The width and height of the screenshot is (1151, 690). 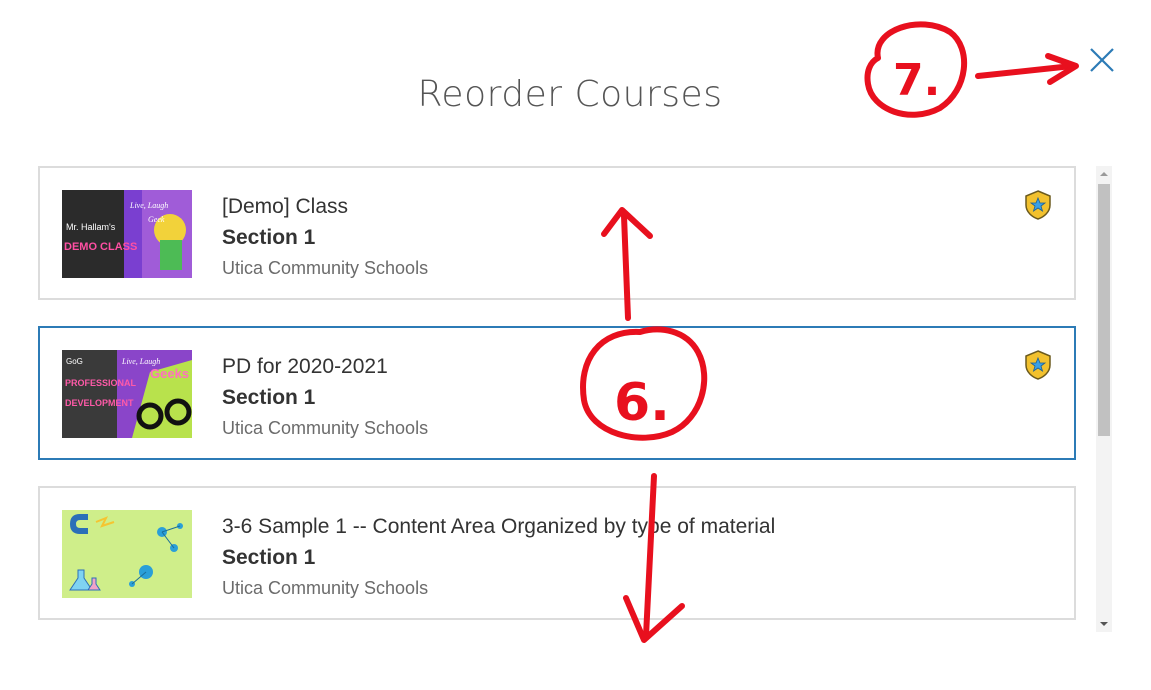 I want to click on course-thumbnail: Mr. Hallam's DEMO CLASS Live, Laugh Geek, so click(x=127, y=234).